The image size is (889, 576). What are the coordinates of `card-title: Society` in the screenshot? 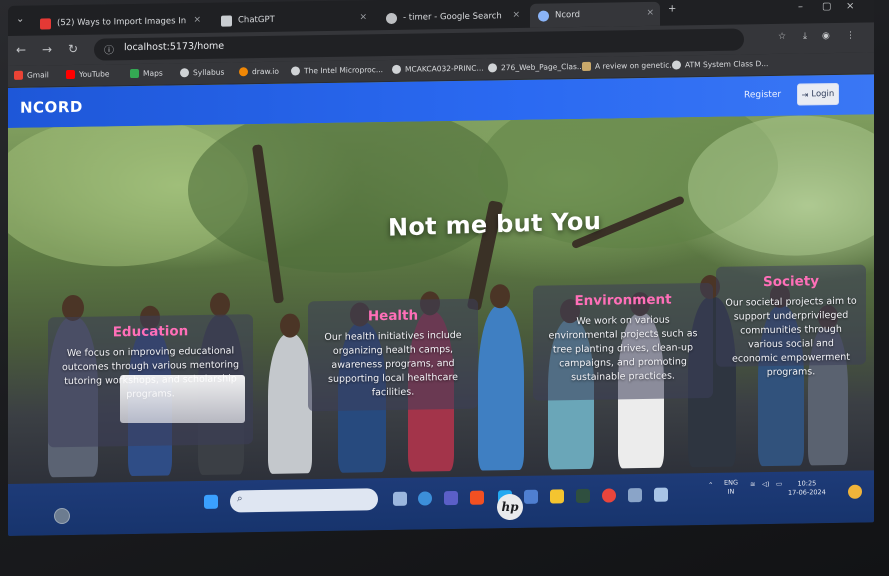 It's located at (791, 282).